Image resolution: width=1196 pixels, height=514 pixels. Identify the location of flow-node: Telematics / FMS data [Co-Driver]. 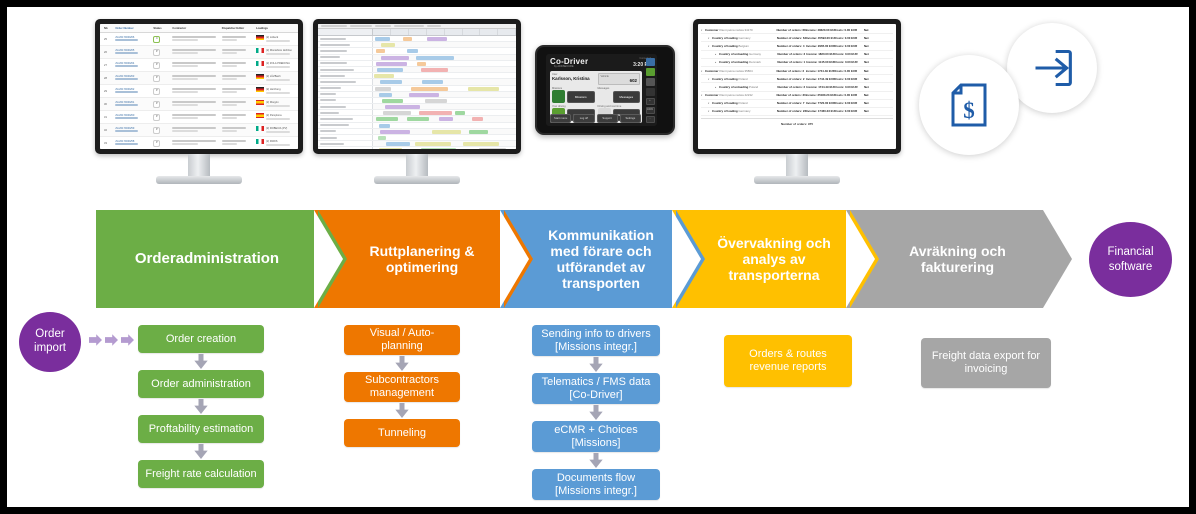
(596, 388).